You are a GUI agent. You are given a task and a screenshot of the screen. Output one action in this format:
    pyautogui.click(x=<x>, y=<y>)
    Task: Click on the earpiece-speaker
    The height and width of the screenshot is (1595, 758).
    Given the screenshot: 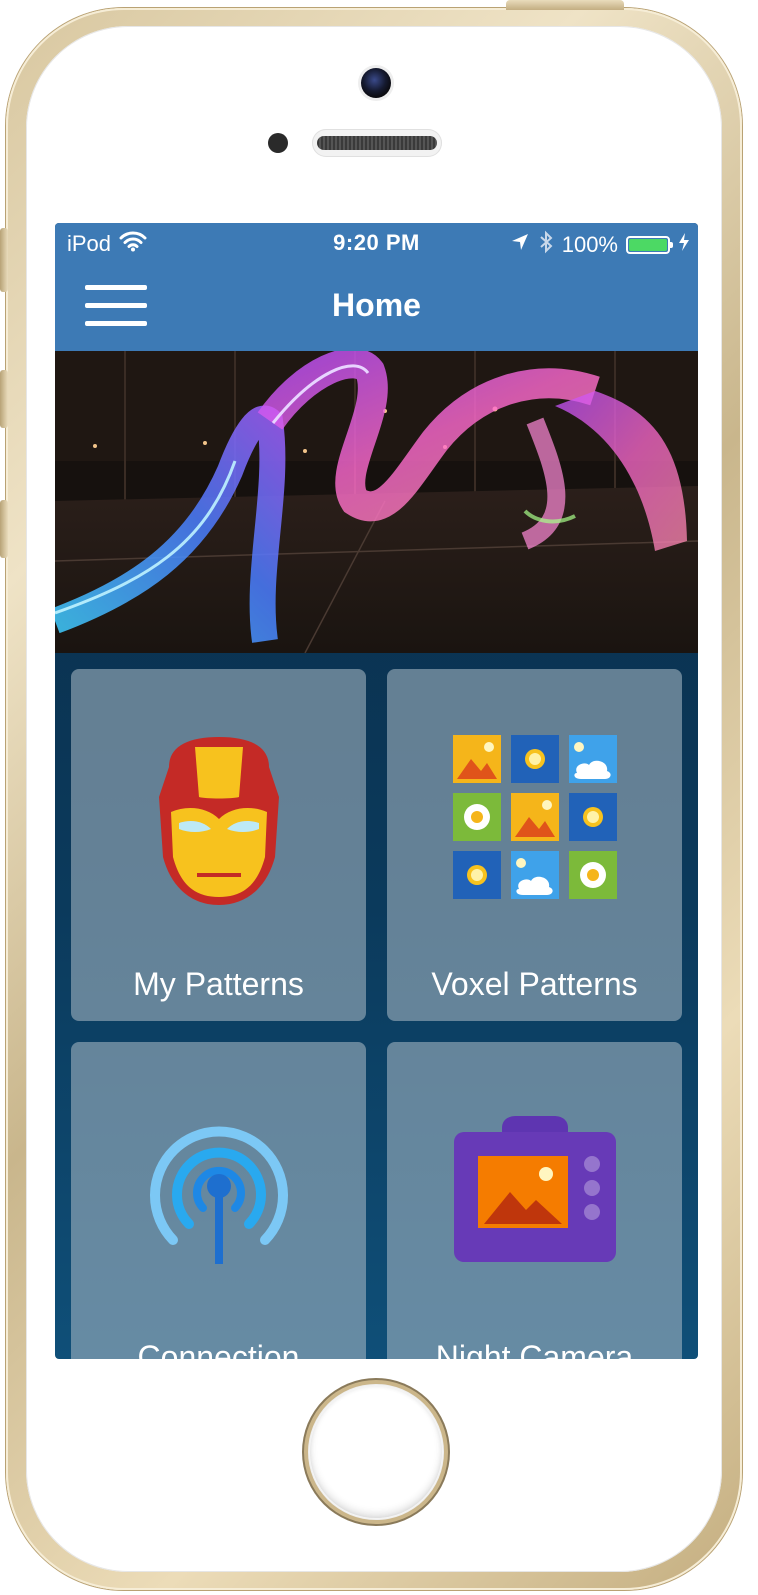 What is the action you would take?
    pyautogui.click(x=377, y=143)
    